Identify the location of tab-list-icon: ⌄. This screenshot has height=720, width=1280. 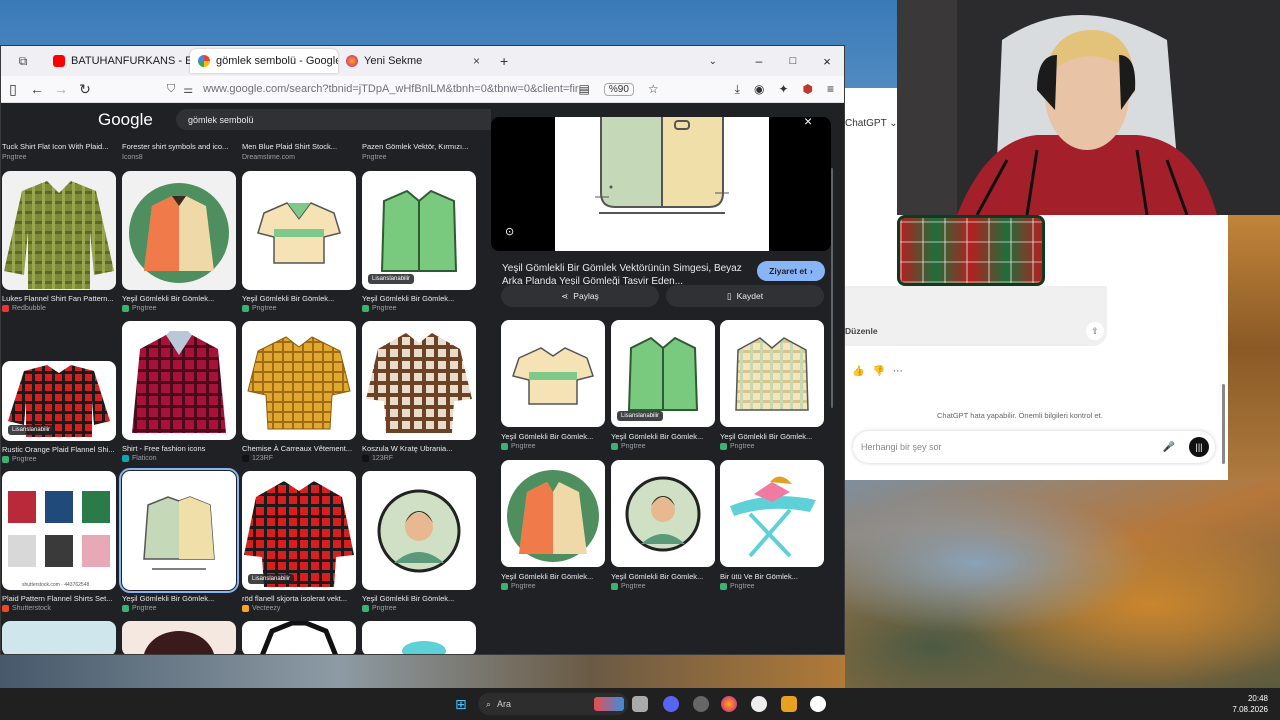
(713, 61).